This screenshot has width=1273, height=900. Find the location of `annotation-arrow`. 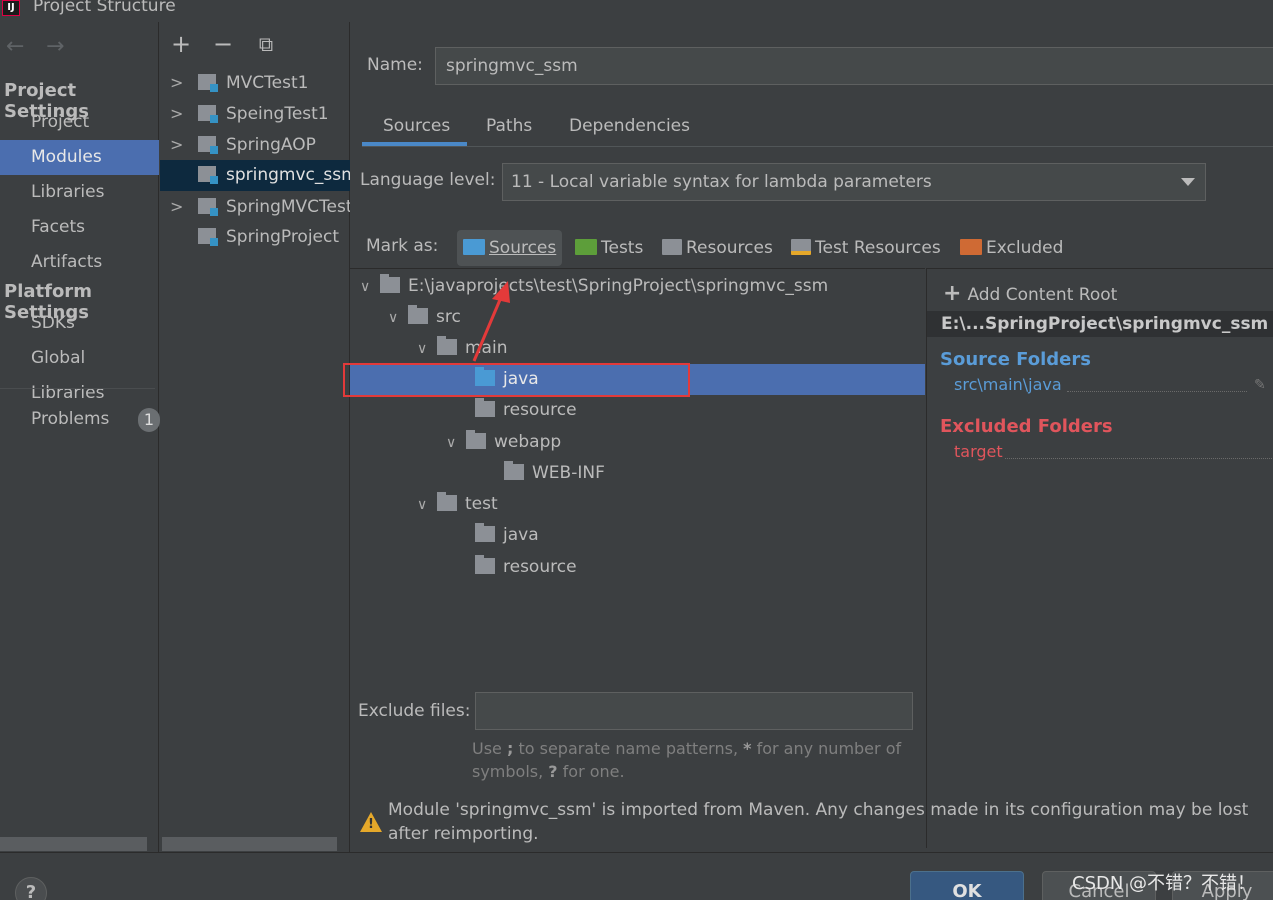

annotation-arrow is located at coordinates (491, 321).